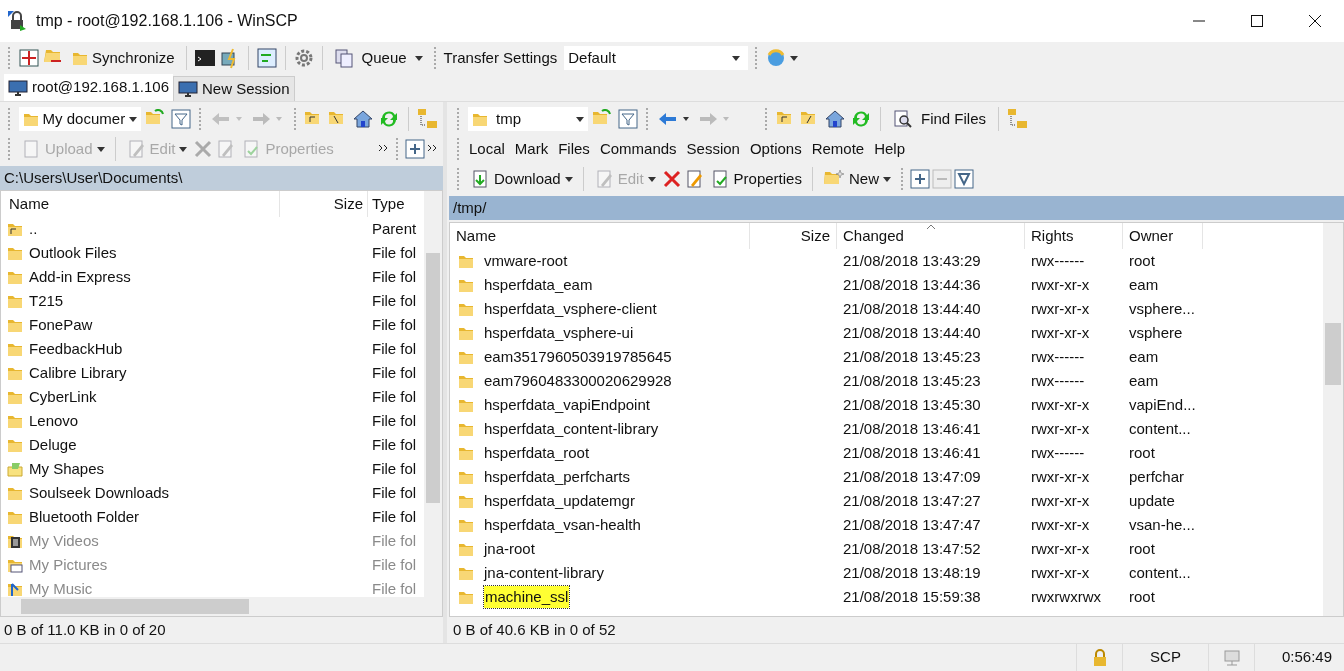  Describe the element at coordinates (713, 149) in the screenshot. I see `menu-item: Session` at that location.